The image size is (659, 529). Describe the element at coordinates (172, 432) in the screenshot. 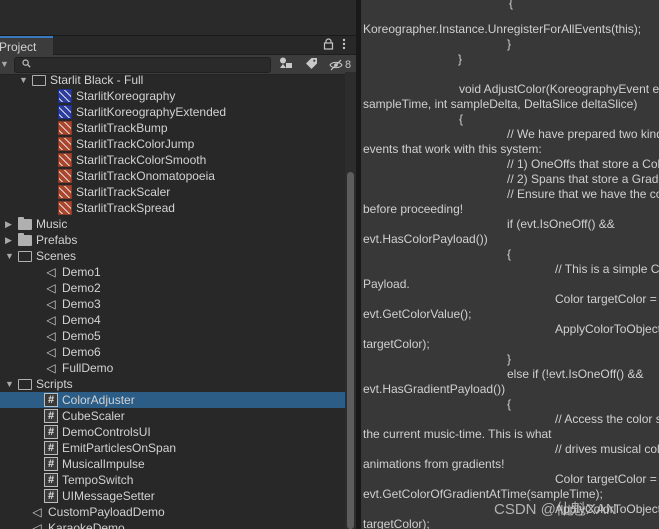

I see `tree-row: # DemoControlsUI` at that location.